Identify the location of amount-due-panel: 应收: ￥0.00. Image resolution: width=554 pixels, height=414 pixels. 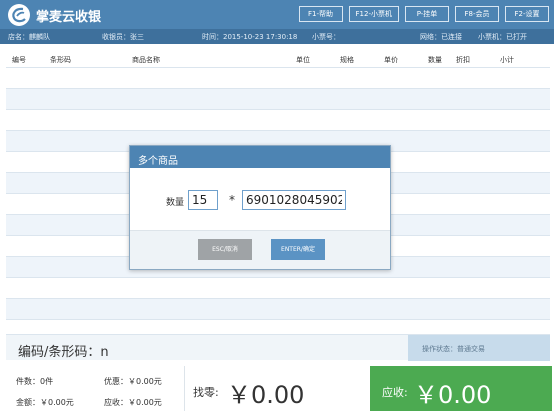
(461, 388).